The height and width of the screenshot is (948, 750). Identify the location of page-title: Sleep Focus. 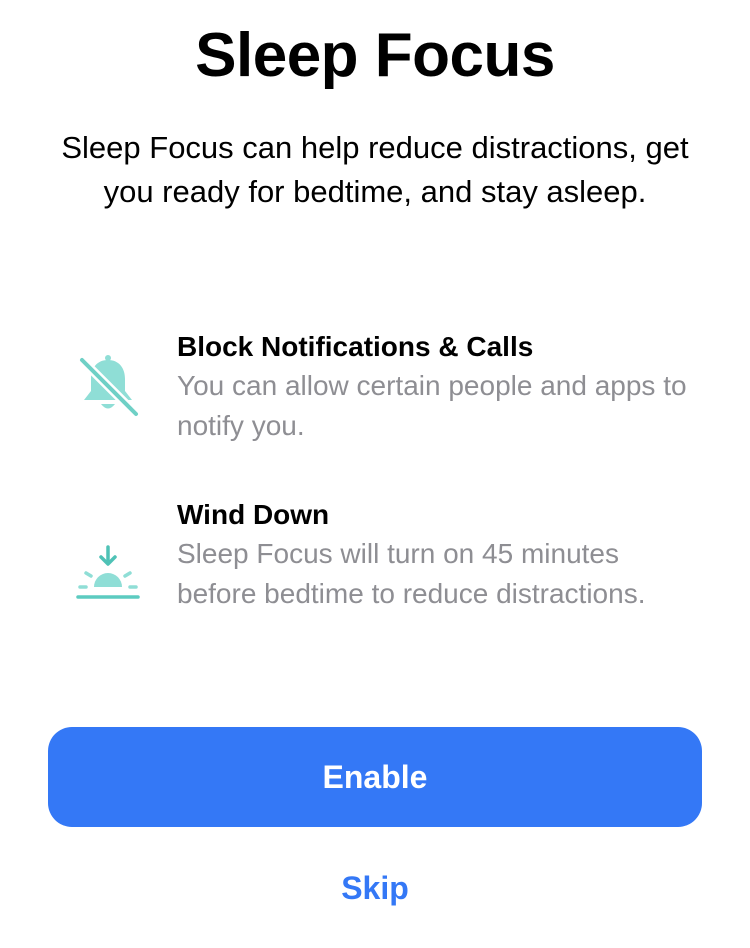
(375, 55).